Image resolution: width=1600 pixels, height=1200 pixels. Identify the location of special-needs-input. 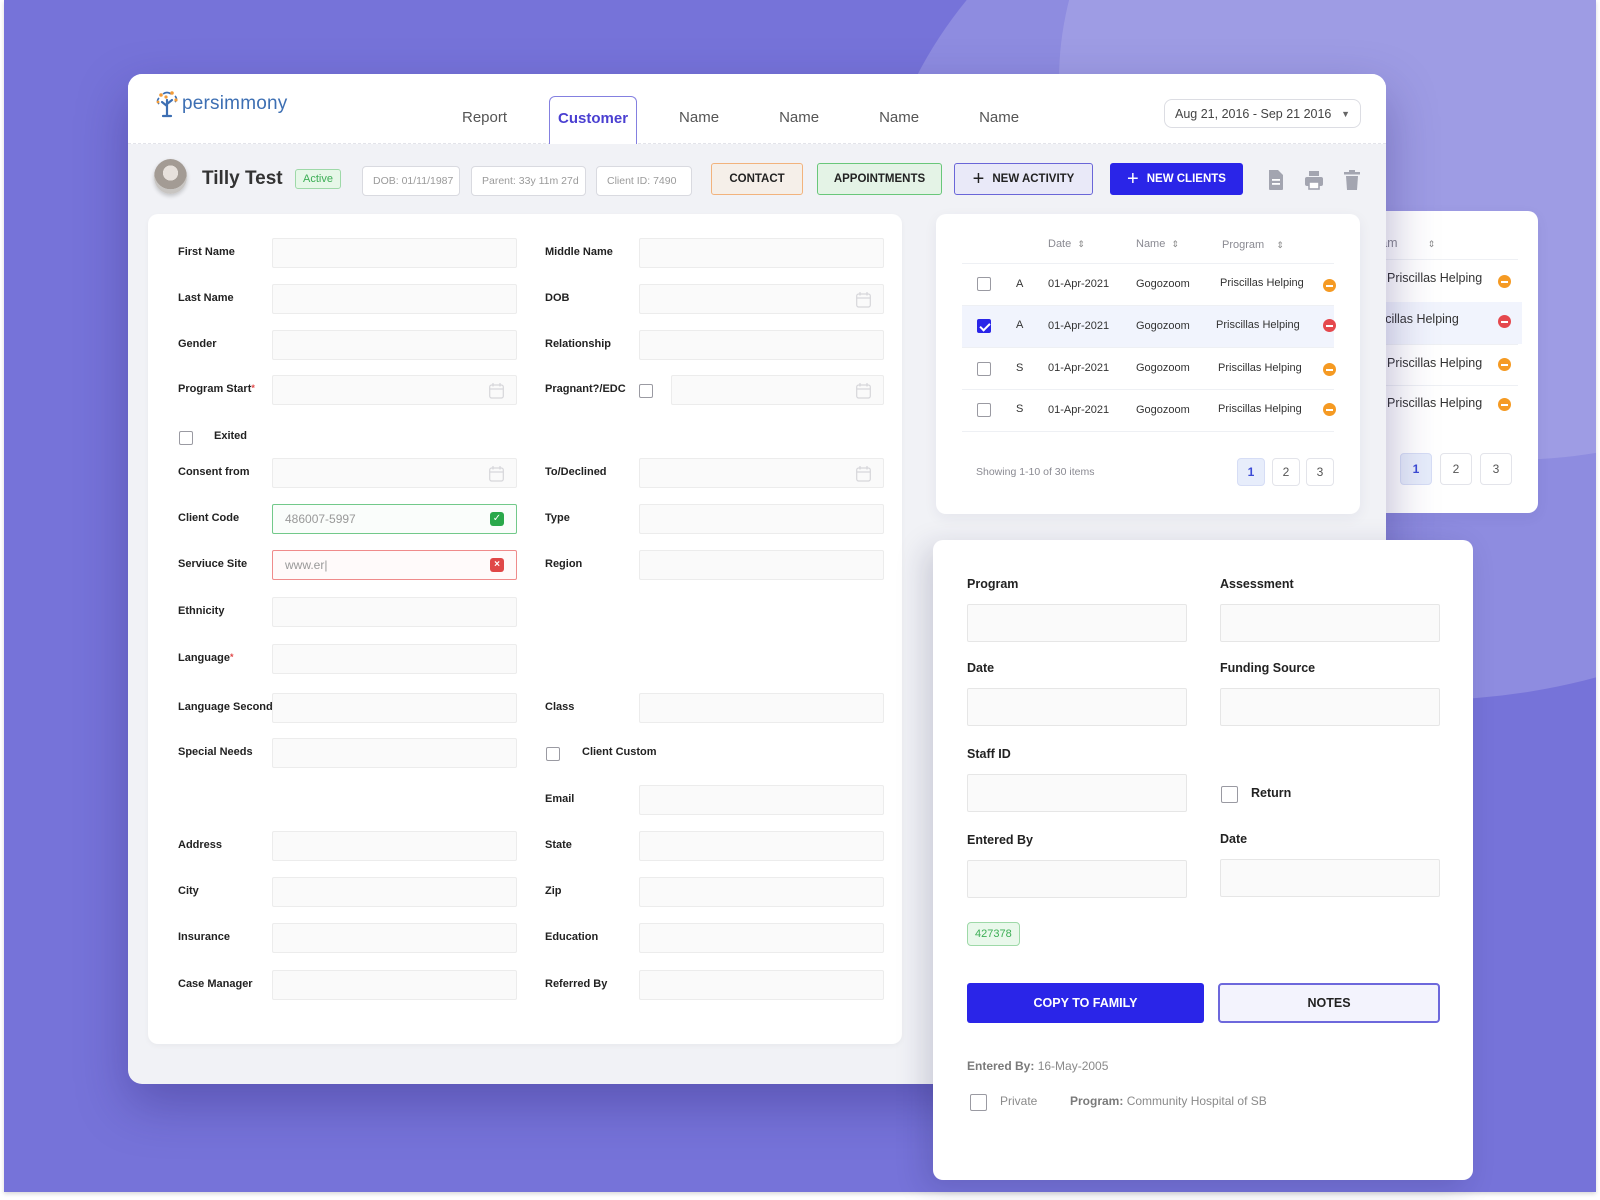
(394, 753).